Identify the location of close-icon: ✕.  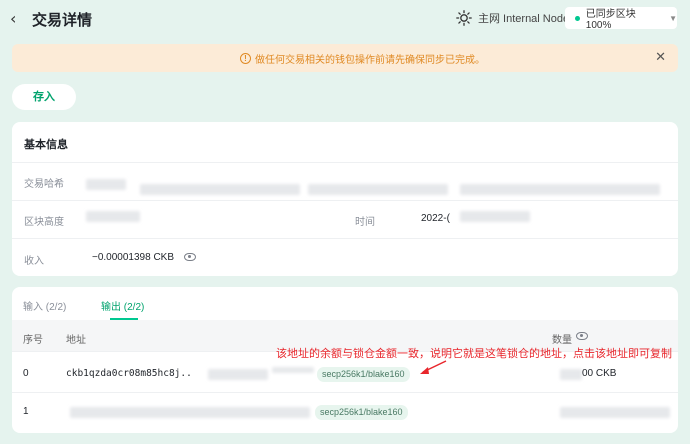
(660, 57).